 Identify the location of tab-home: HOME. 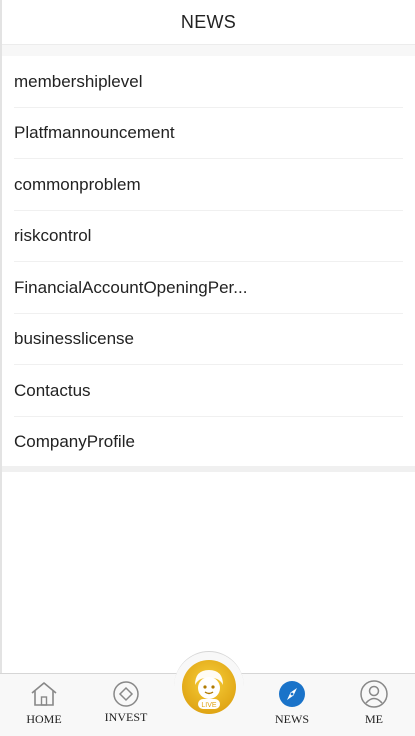
(44, 705).